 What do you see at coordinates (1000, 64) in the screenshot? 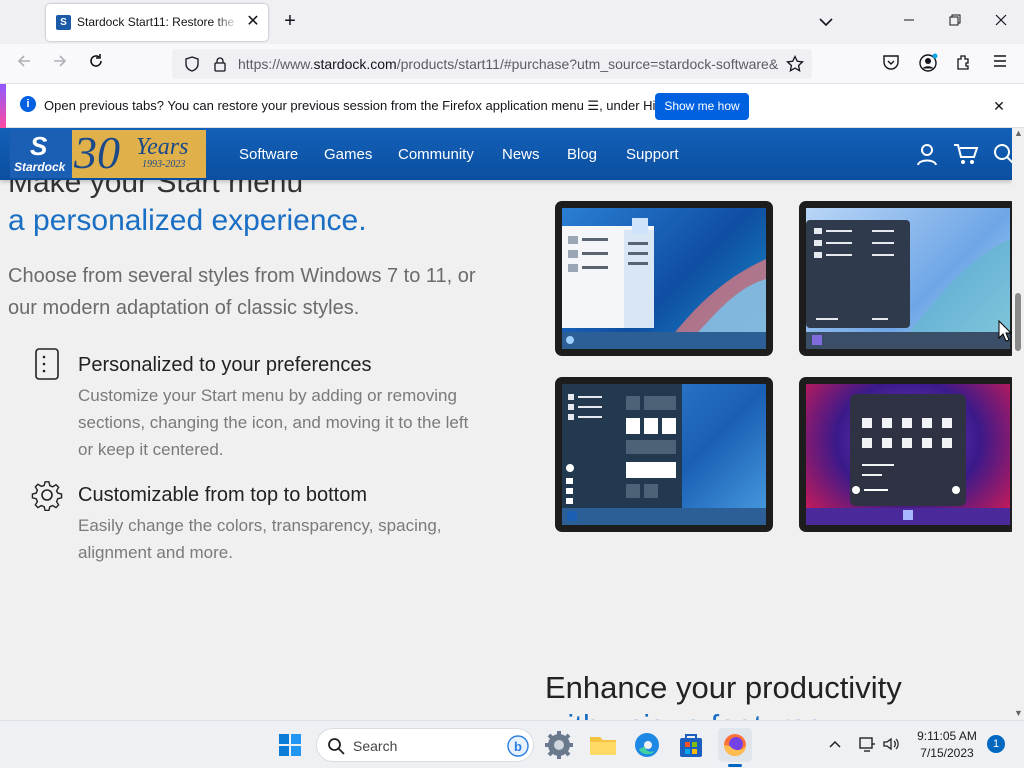
I see `app-menu-icon` at bounding box center [1000, 64].